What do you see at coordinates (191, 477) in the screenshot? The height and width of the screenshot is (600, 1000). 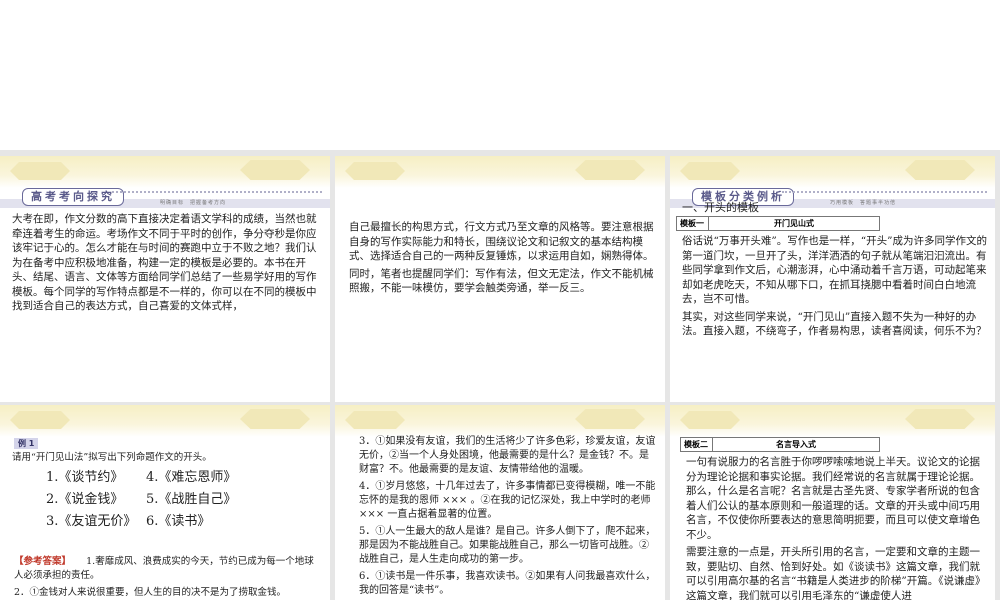 I see `title-item: 4.《难忘恩师》` at bounding box center [191, 477].